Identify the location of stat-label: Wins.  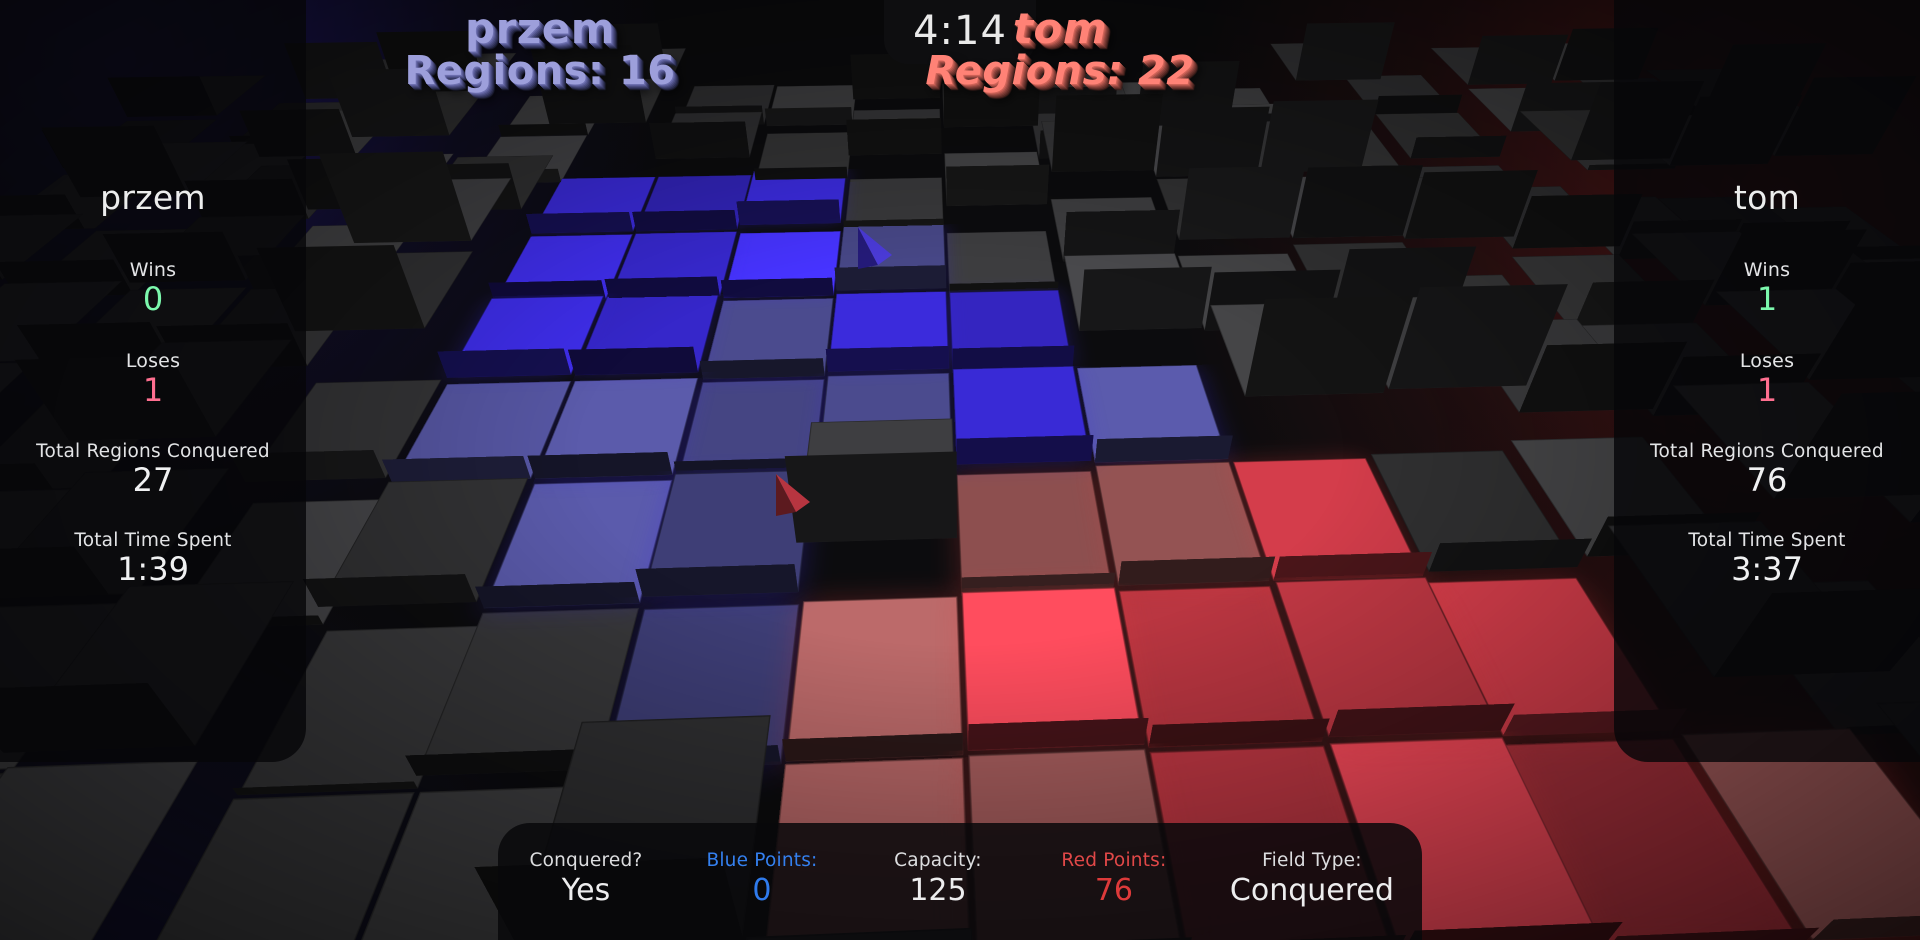
(1767, 270).